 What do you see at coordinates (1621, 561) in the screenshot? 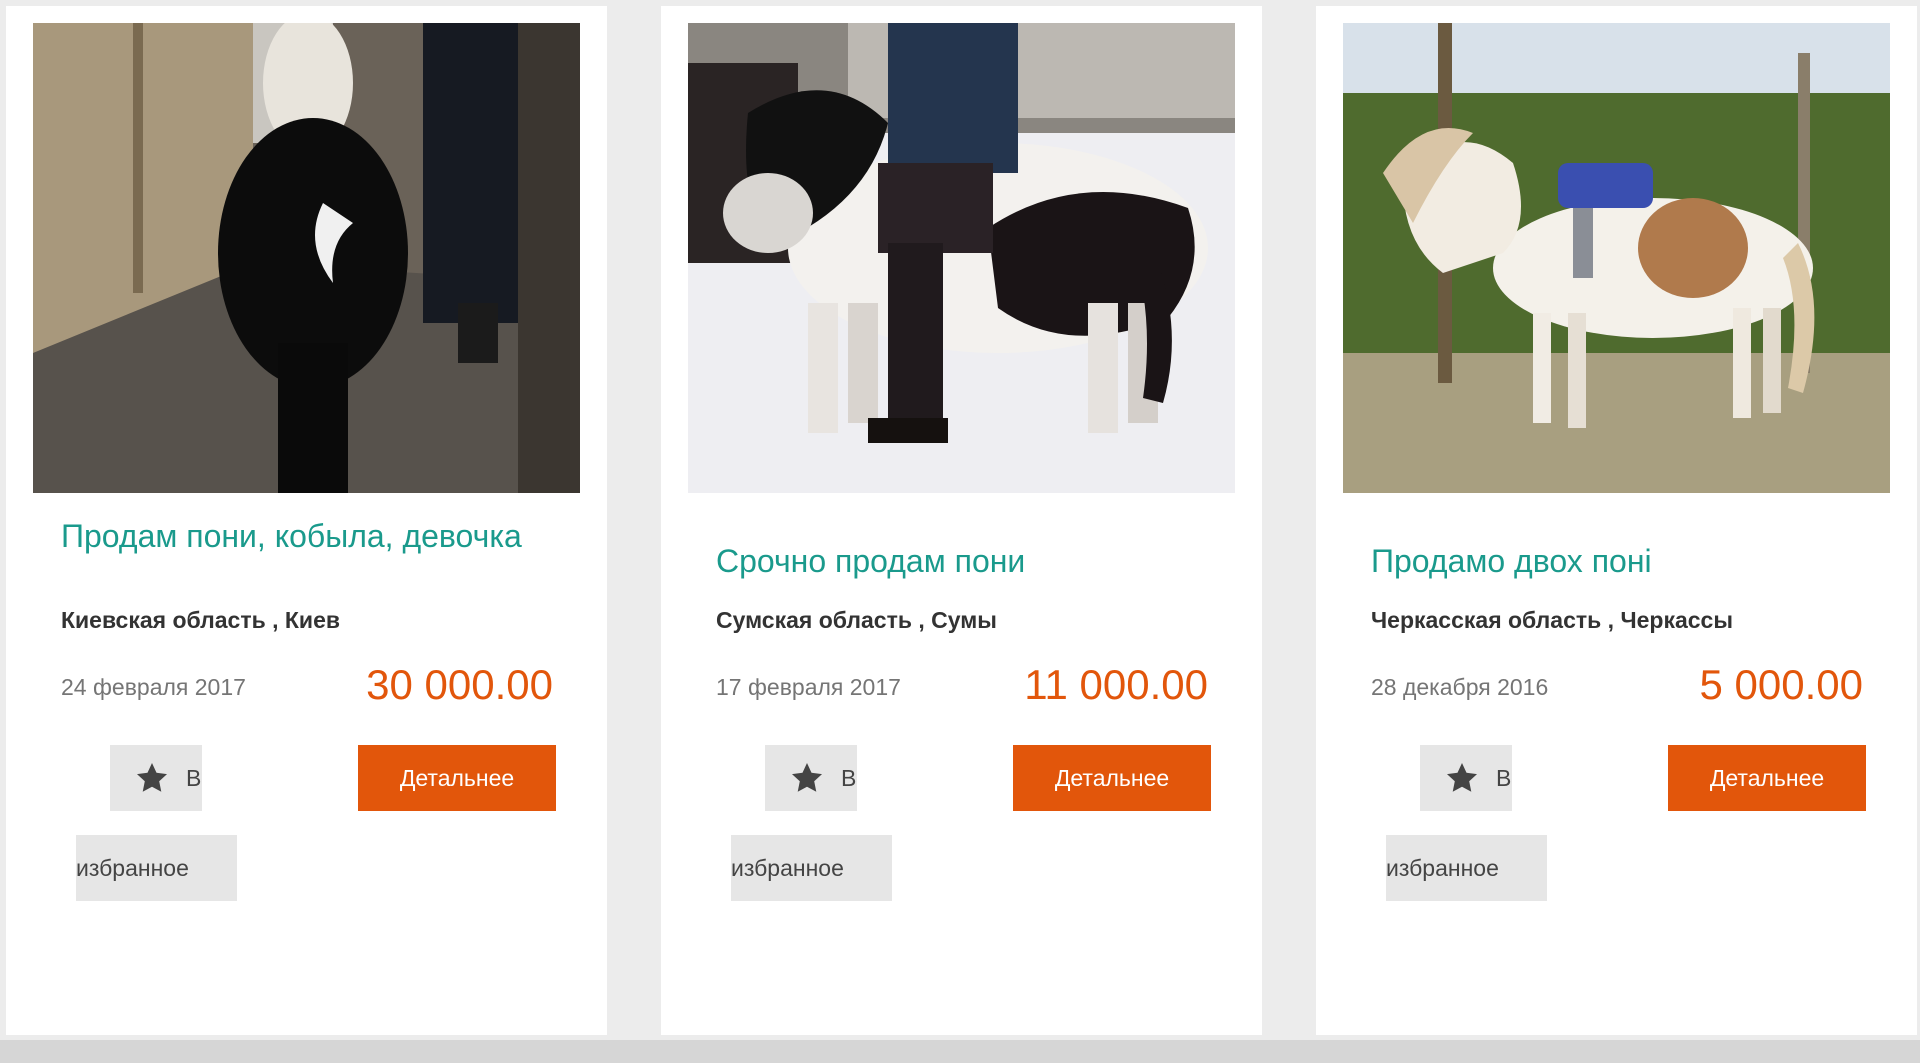
I see `listing-title: Продамо двох поні` at bounding box center [1621, 561].